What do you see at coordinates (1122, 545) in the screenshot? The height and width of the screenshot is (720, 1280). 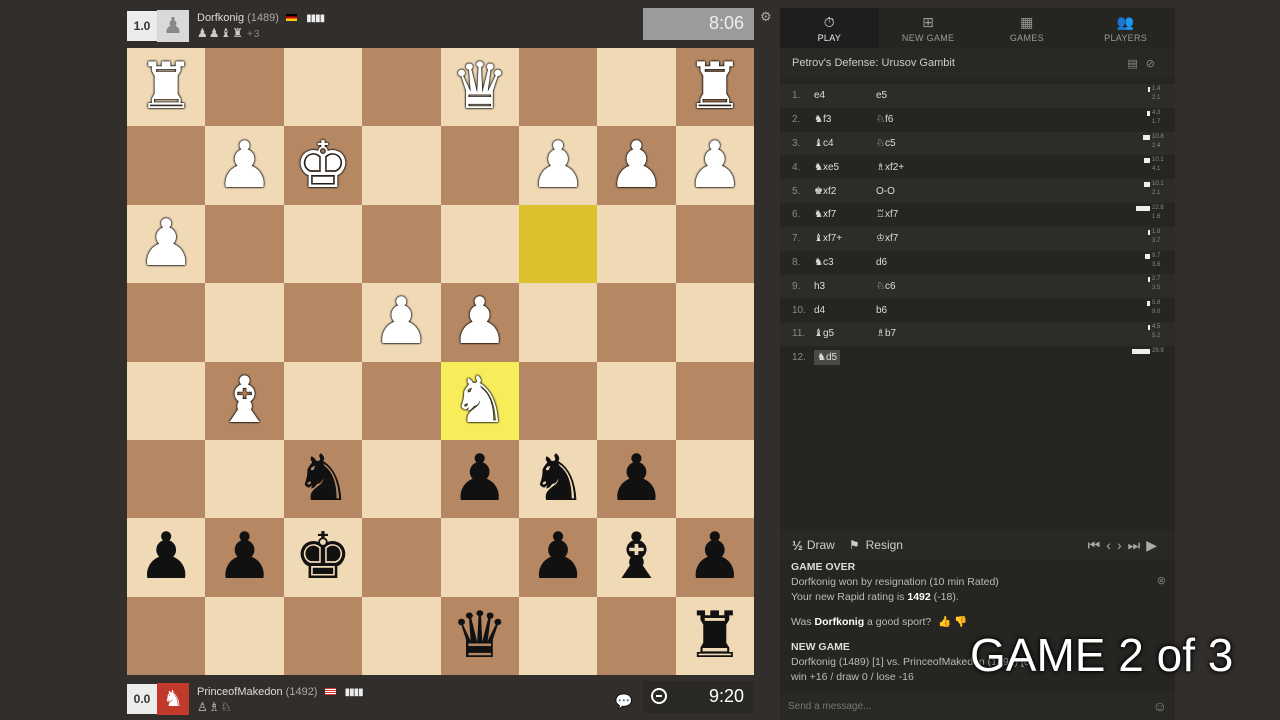 I see `next-move-icon: ›` at bounding box center [1122, 545].